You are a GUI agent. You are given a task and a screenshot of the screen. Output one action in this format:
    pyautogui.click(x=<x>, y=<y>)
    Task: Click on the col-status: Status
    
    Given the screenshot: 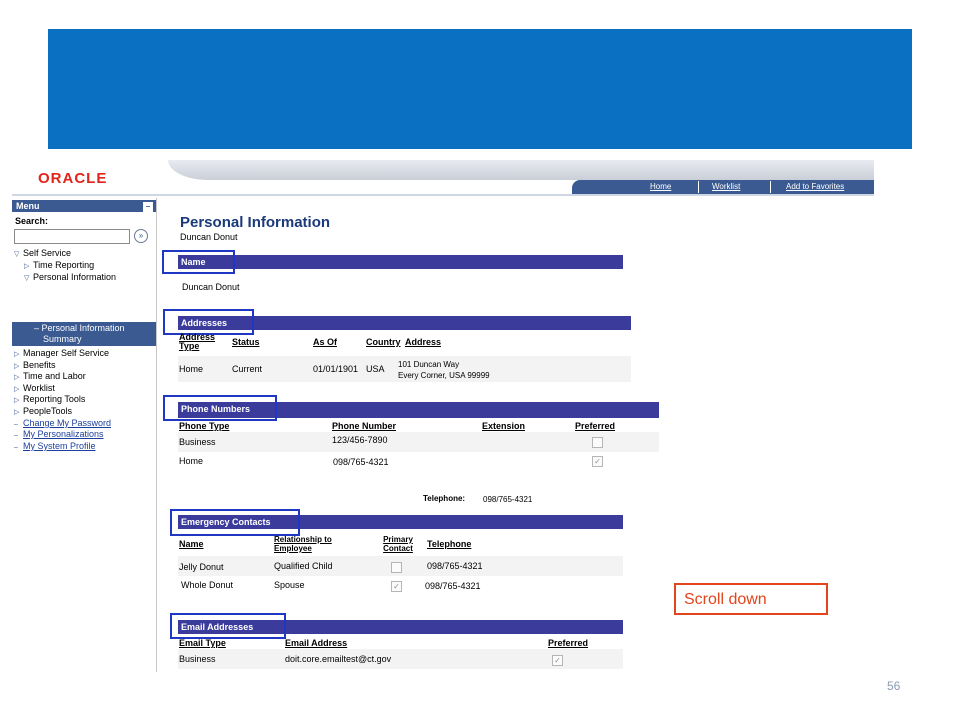 What is the action you would take?
    pyautogui.click(x=246, y=342)
    